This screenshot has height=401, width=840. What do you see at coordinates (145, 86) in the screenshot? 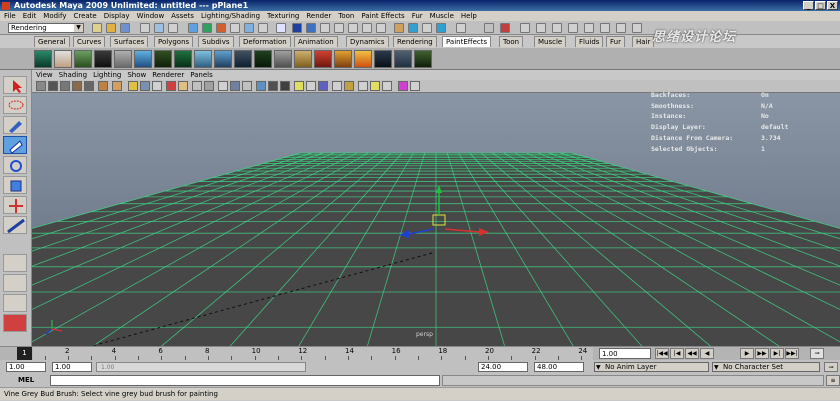
I see `film-gate-icon` at bounding box center [145, 86].